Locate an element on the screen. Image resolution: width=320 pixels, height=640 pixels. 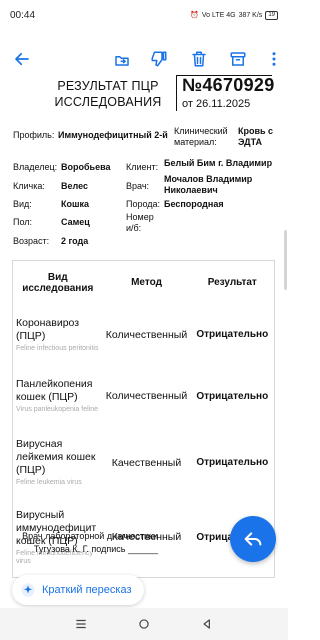
alarm-icon: ⏰ is located at coordinates (194, 15).